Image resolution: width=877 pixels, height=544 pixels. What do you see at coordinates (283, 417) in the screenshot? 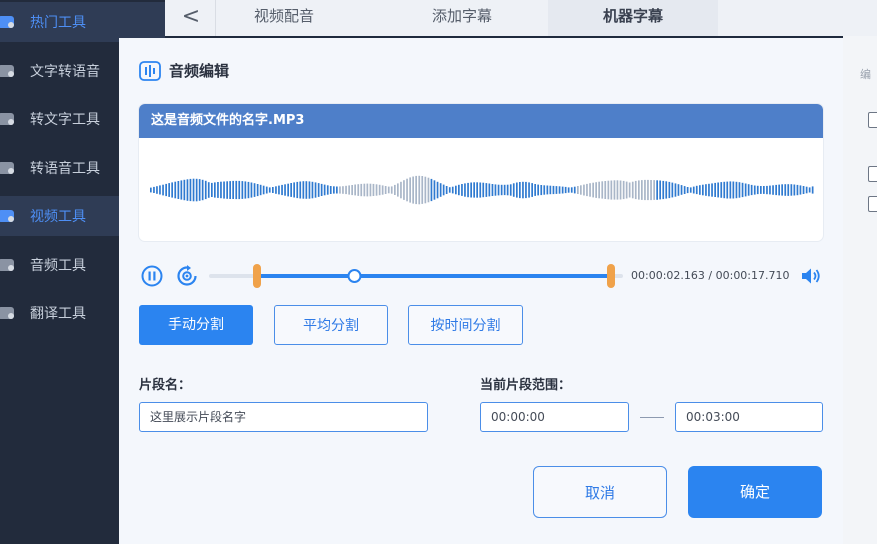
I see `segment-name-input: 这里展示片段名字` at bounding box center [283, 417].